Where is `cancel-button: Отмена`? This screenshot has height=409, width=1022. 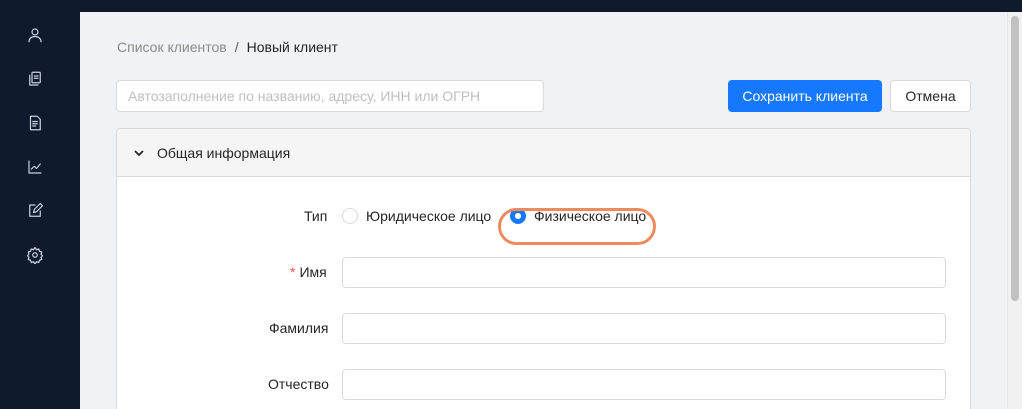 cancel-button: Отмена is located at coordinates (930, 96).